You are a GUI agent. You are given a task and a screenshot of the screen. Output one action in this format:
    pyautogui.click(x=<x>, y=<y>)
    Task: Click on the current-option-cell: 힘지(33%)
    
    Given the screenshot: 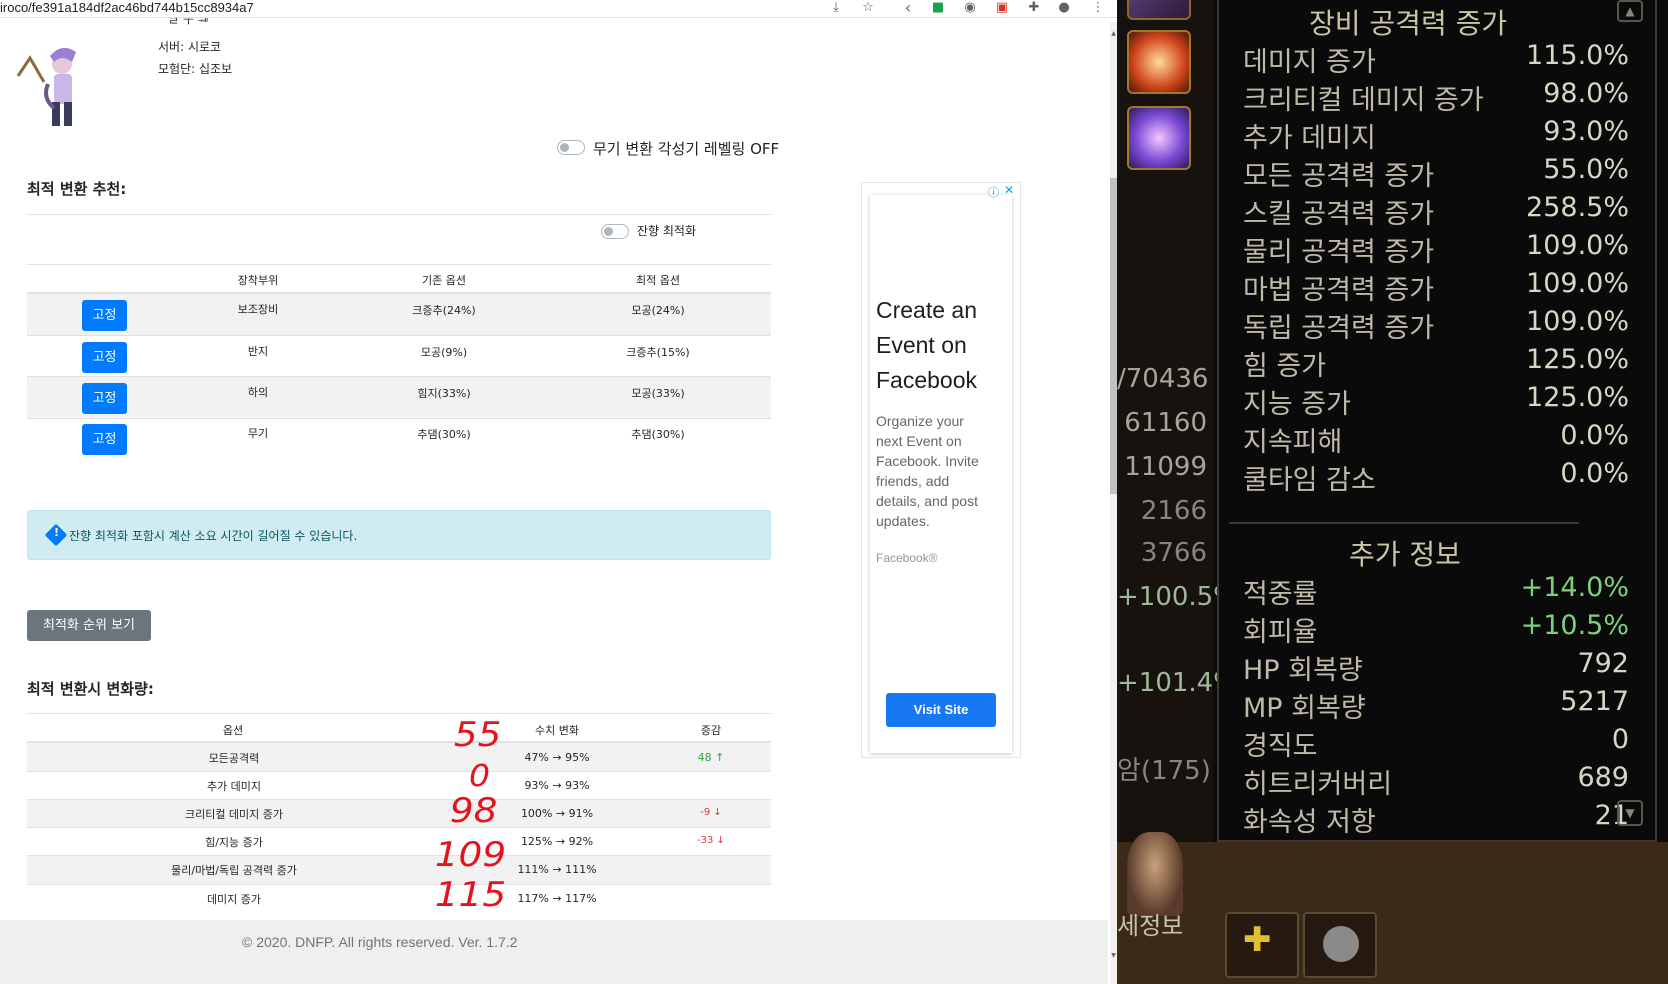 What is the action you would take?
    pyautogui.click(x=444, y=393)
    